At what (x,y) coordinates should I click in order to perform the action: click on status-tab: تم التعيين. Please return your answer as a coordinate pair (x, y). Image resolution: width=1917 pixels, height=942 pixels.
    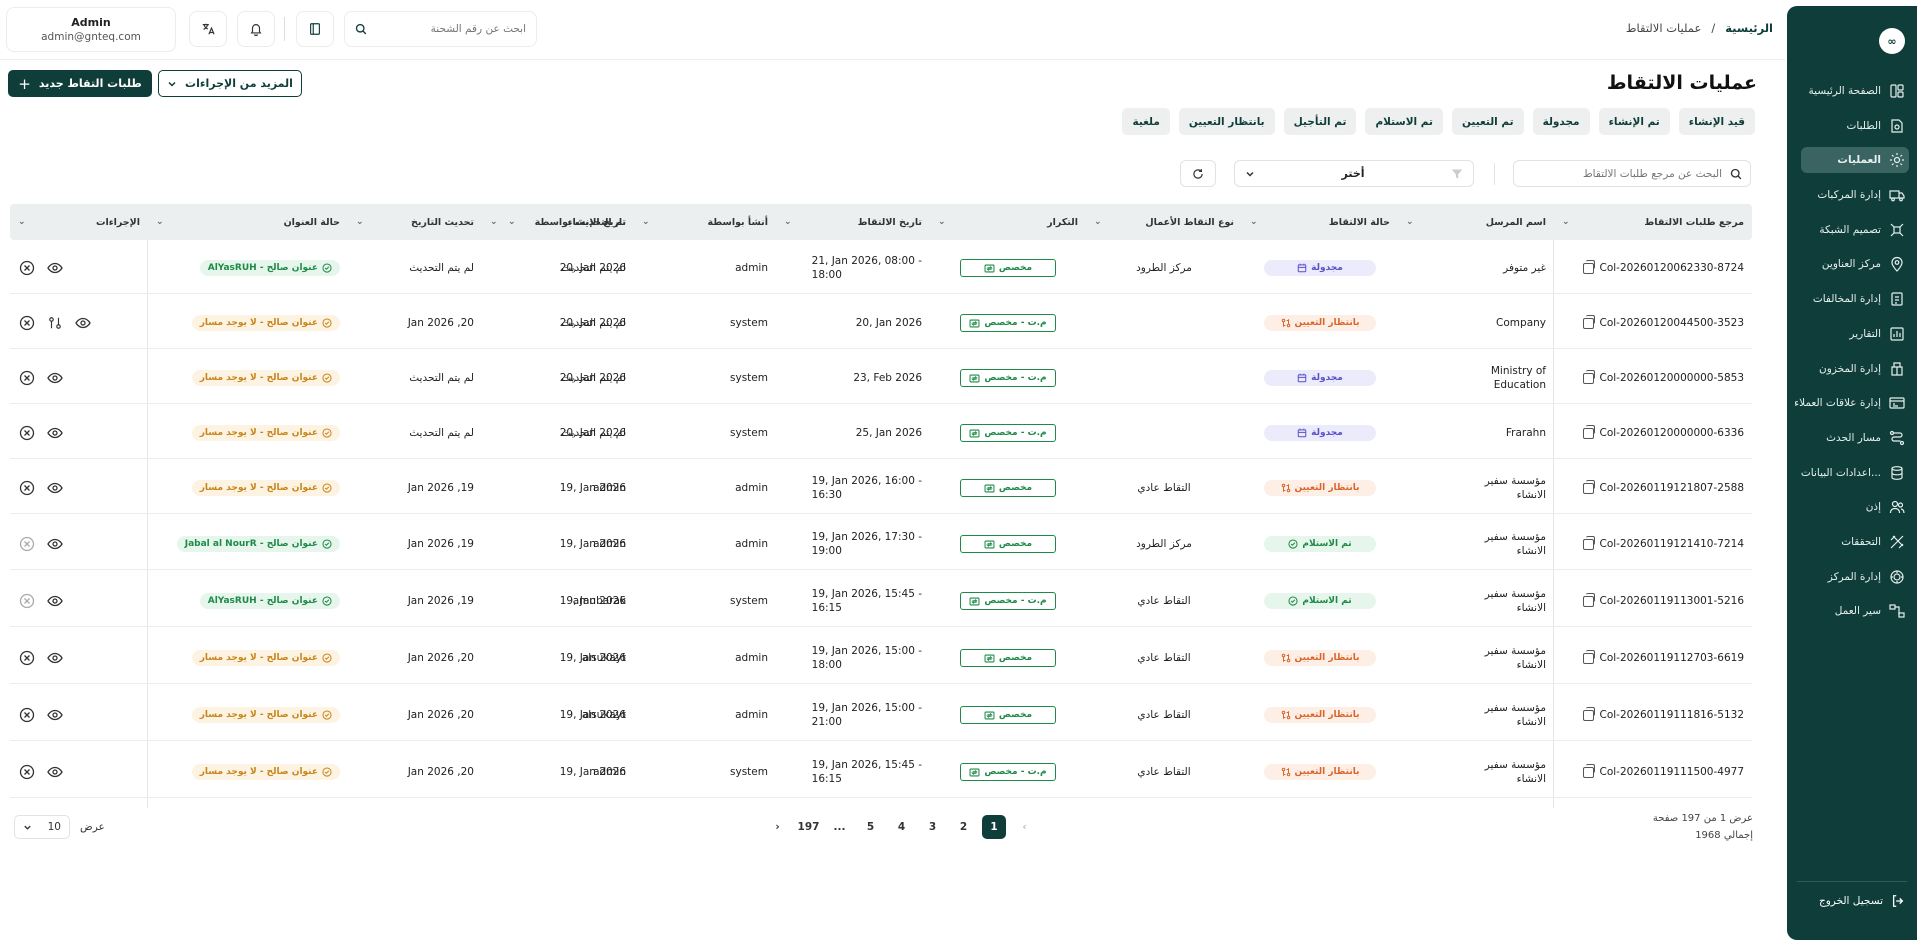
    Looking at the image, I should click on (1487, 121).